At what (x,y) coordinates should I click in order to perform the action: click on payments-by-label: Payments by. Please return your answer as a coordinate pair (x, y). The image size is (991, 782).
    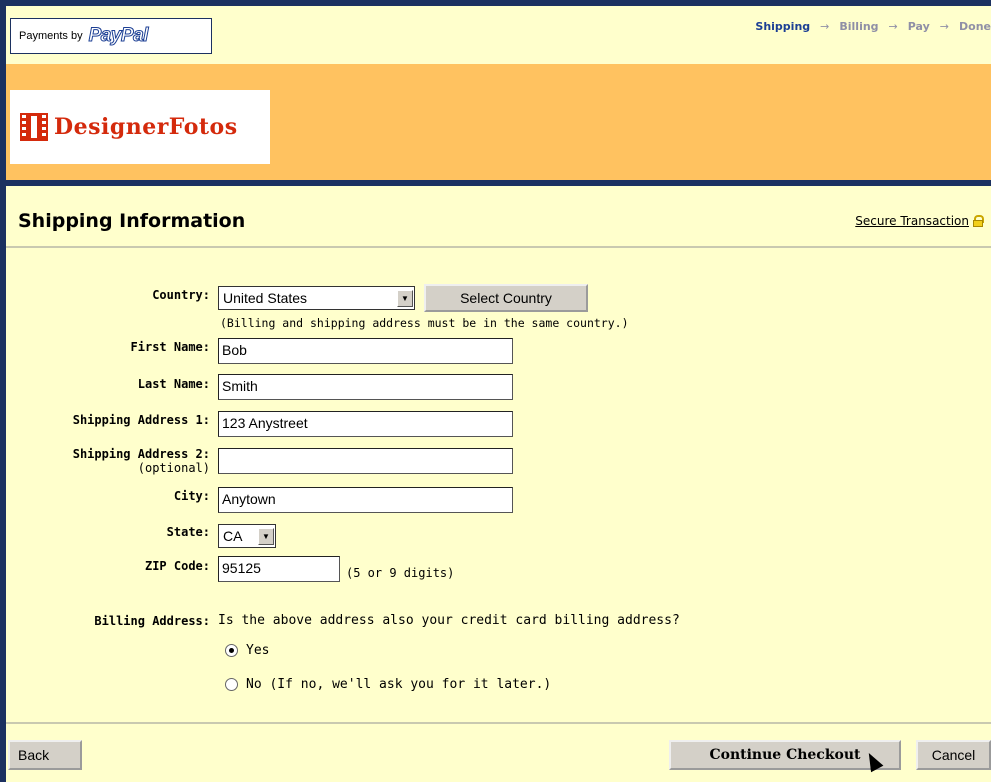
    Looking at the image, I should click on (51, 36).